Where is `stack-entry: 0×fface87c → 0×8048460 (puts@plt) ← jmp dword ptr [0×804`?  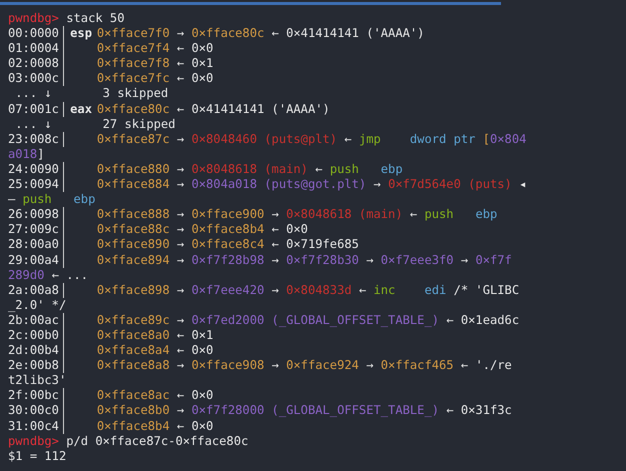 stack-entry: 0×fface87c → 0×8048460 (puts@plt) ← jmp dword ptr [0×804 is located at coordinates (311, 139).